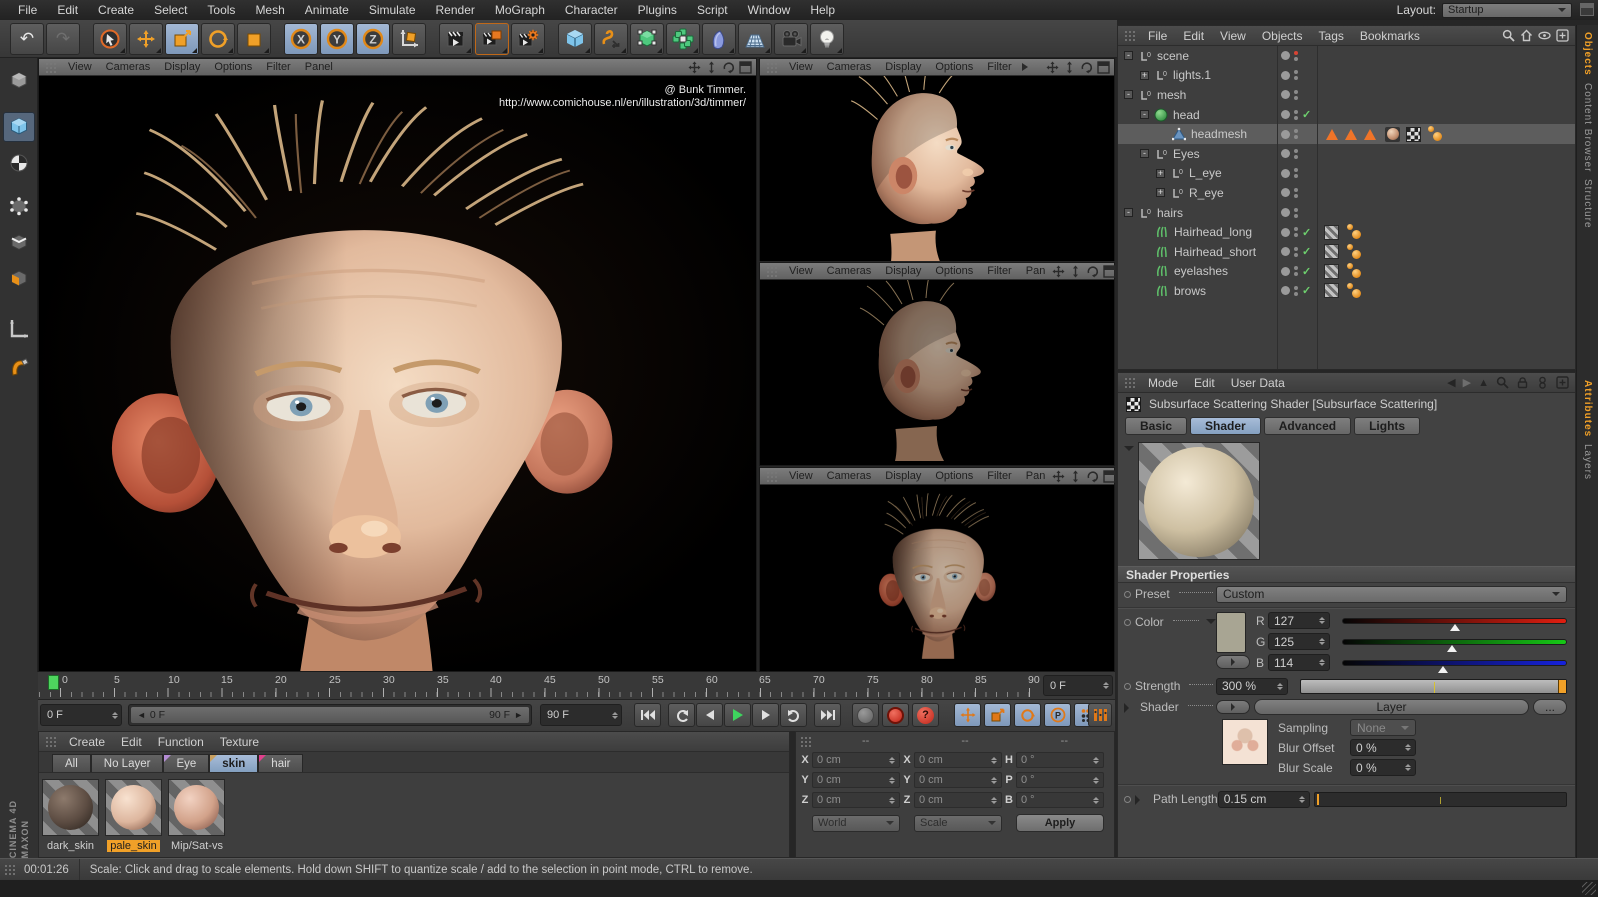 The height and width of the screenshot is (897, 1598). I want to click on tab-basic: Basic, so click(1156, 426).